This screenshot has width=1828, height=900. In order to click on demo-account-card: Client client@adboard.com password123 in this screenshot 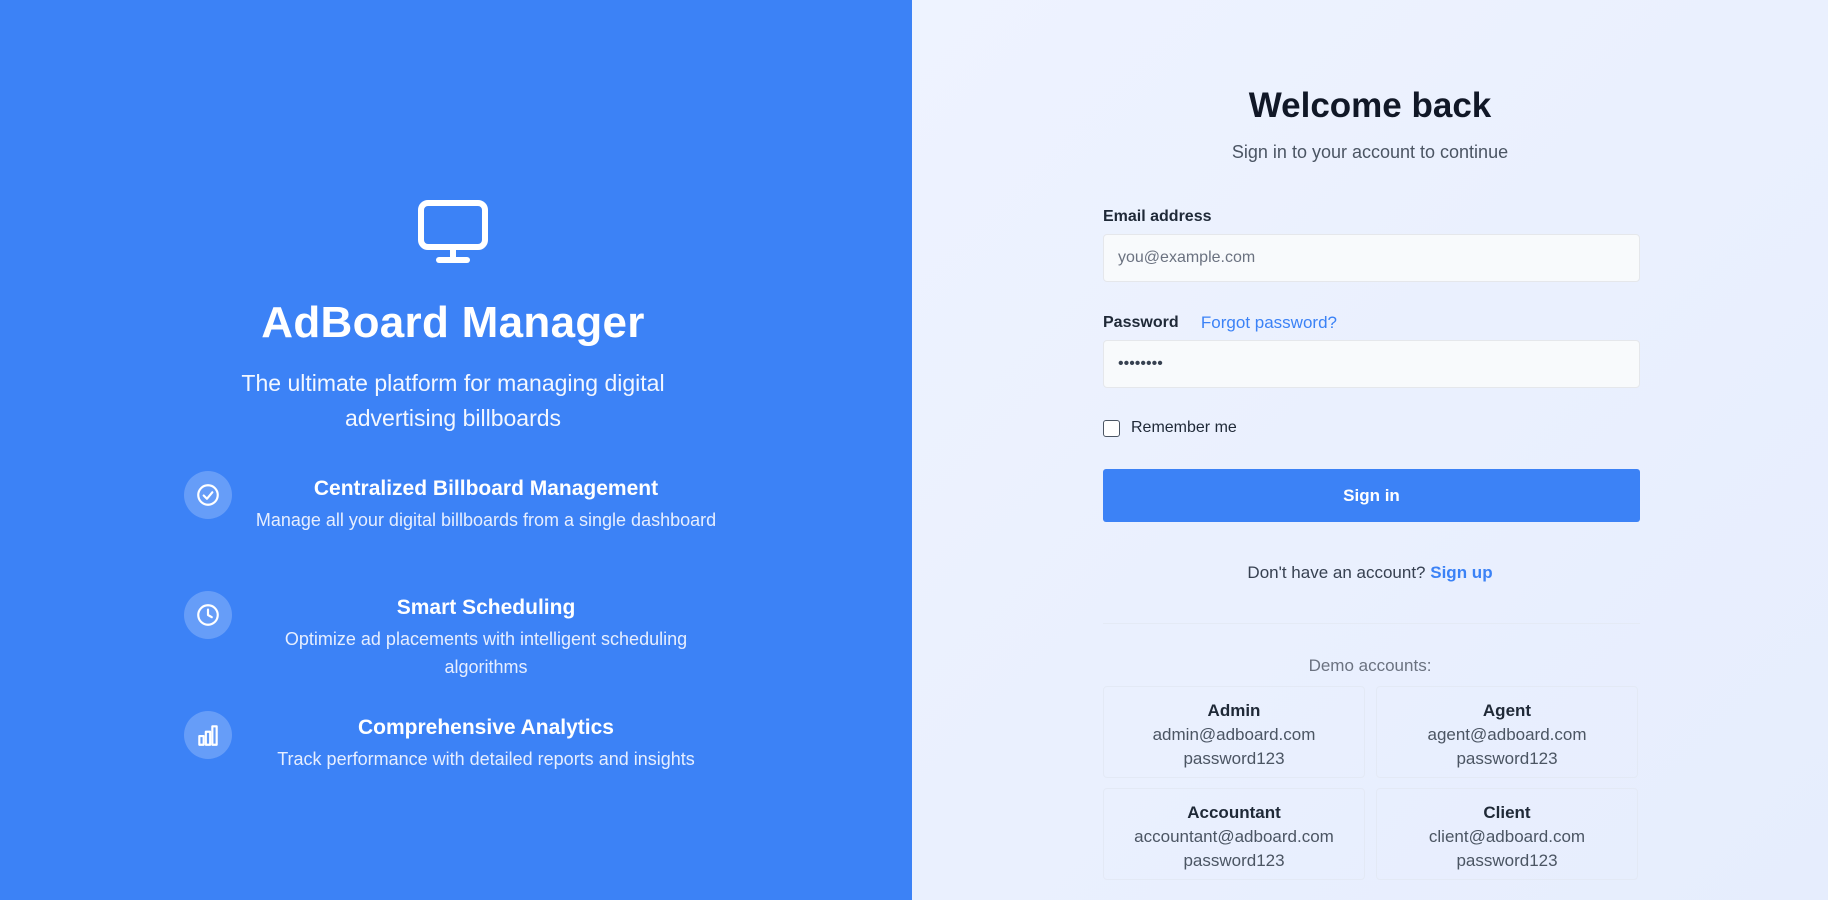, I will do `click(1507, 834)`.